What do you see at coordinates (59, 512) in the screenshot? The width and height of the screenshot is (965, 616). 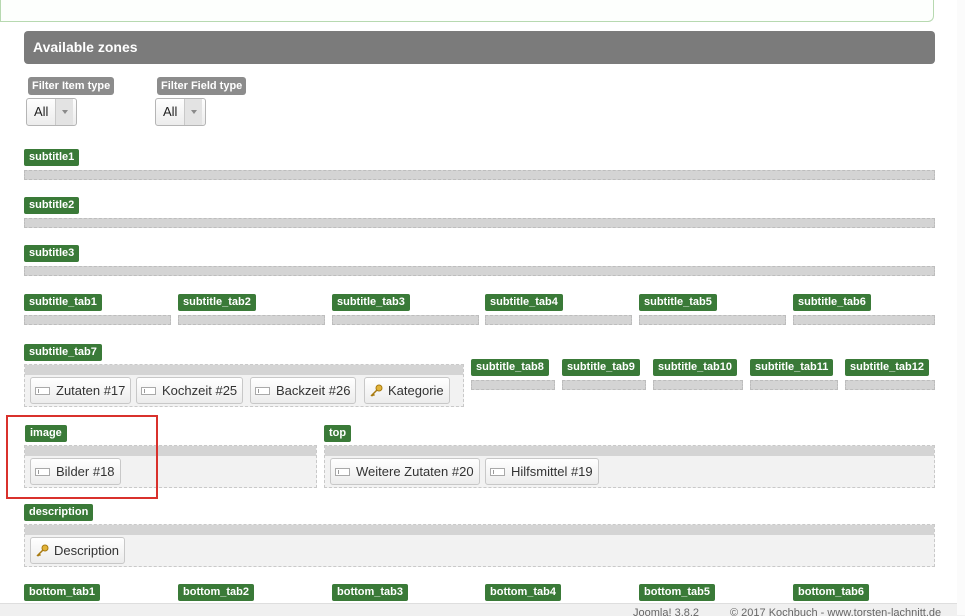 I see `zone-label-description: description` at bounding box center [59, 512].